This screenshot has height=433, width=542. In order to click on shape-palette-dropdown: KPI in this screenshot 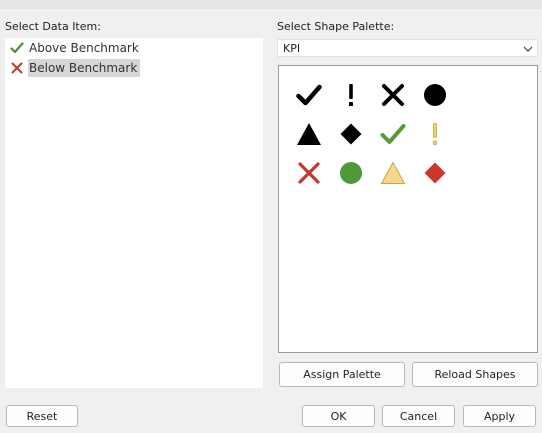, I will do `click(407, 48)`.